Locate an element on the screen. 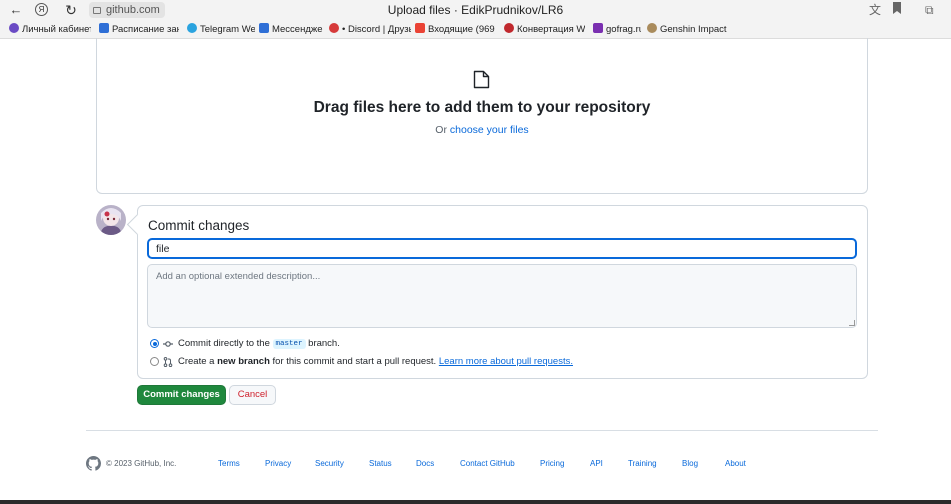 The height and width of the screenshot is (504, 951). lock-icon is located at coordinates (97, 10).